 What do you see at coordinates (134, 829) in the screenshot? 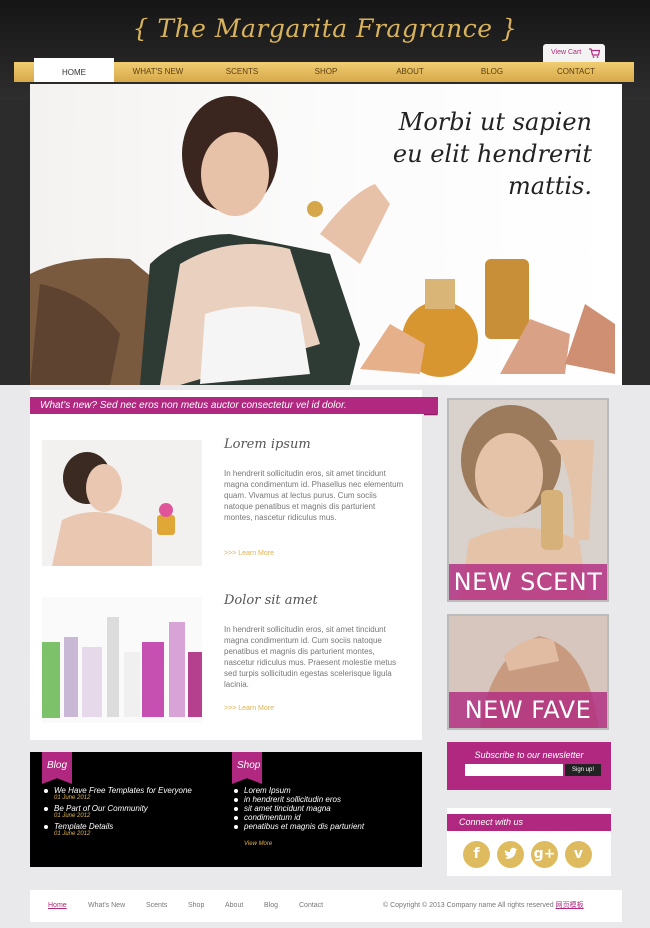
I see `blog-post: Template Details 01 June 2012` at bounding box center [134, 829].